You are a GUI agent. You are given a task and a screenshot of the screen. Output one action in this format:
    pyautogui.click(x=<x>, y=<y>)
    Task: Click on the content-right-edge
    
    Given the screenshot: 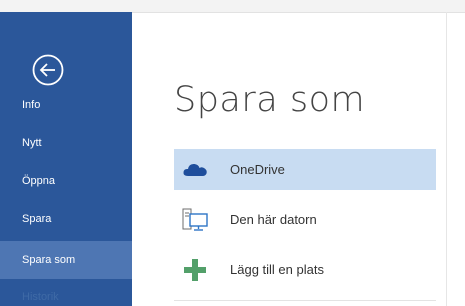 What is the action you would take?
    pyautogui.click(x=446, y=159)
    